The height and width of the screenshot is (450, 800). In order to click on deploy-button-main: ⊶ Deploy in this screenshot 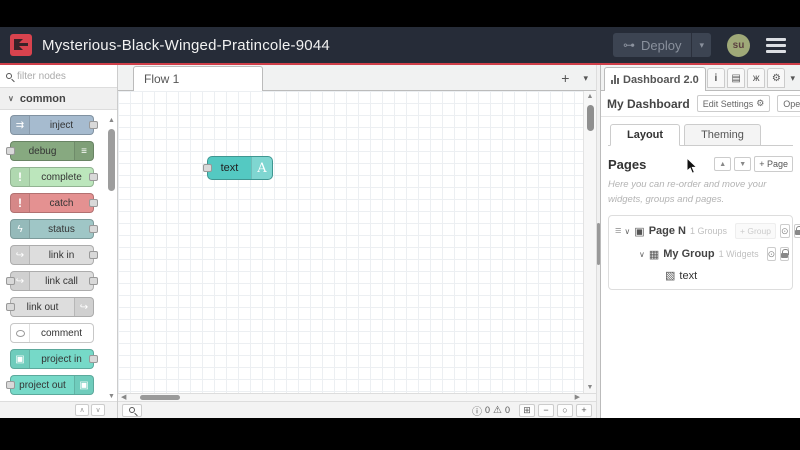, I will do `click(652, 45)`.